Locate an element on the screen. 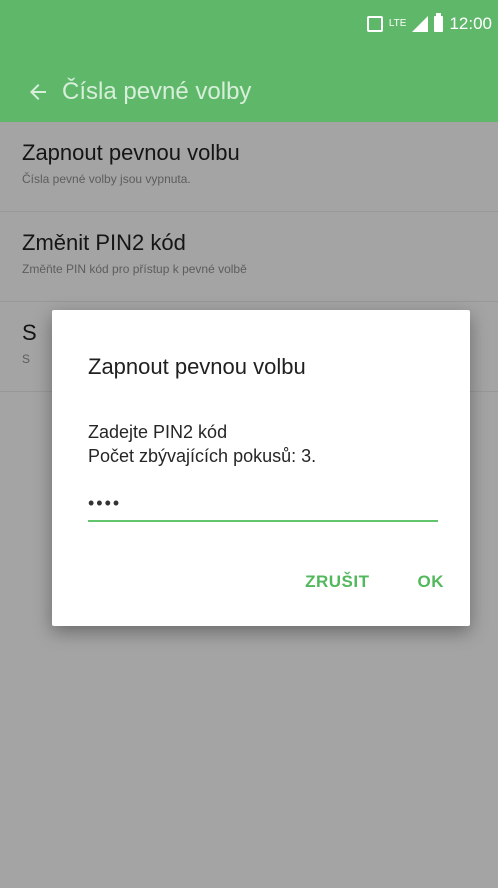 The height and width of the screenshot is (888, 498). cancel-button: ZRUŠIT is located at coordinates (337, 582).